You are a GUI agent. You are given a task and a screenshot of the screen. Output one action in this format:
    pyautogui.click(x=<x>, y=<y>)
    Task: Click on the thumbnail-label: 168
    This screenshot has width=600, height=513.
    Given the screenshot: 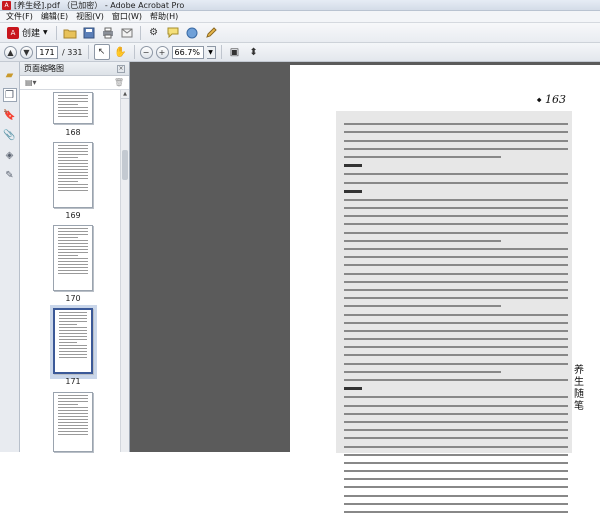 What is the action you would take?
    pyautogui.click(x=73, y=132)
    